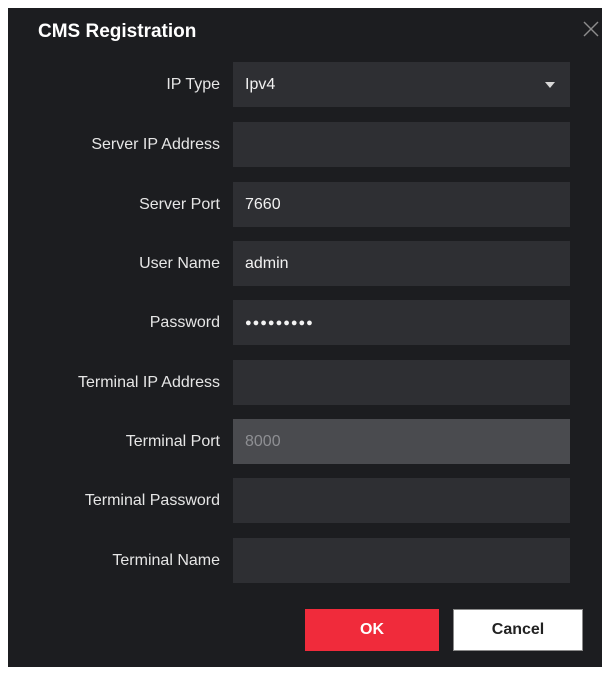 The height and width of the screenshot is (673, 602). Describe the element at coordinates (279, 323) in the screenshot. I see `password-mask: ●●●●●●●●●` at that location.